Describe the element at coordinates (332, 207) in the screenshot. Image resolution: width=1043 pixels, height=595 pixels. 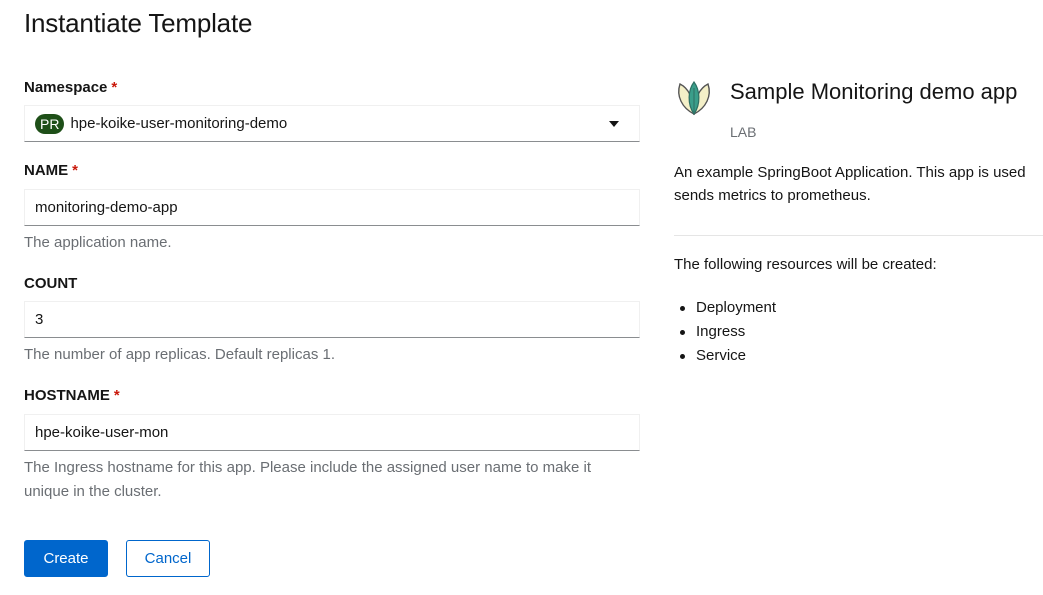
I see `name-input` at that location.